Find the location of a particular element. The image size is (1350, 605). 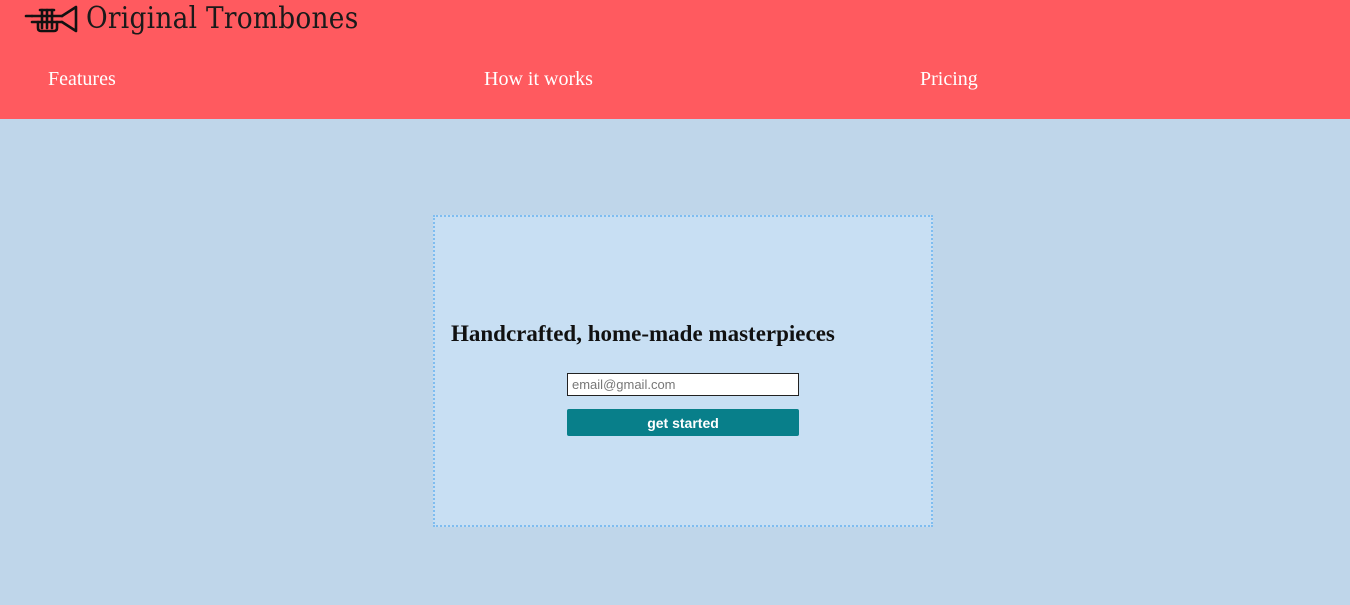

main-nav: Features How it works Pricing is located at coordinates (675, 80).